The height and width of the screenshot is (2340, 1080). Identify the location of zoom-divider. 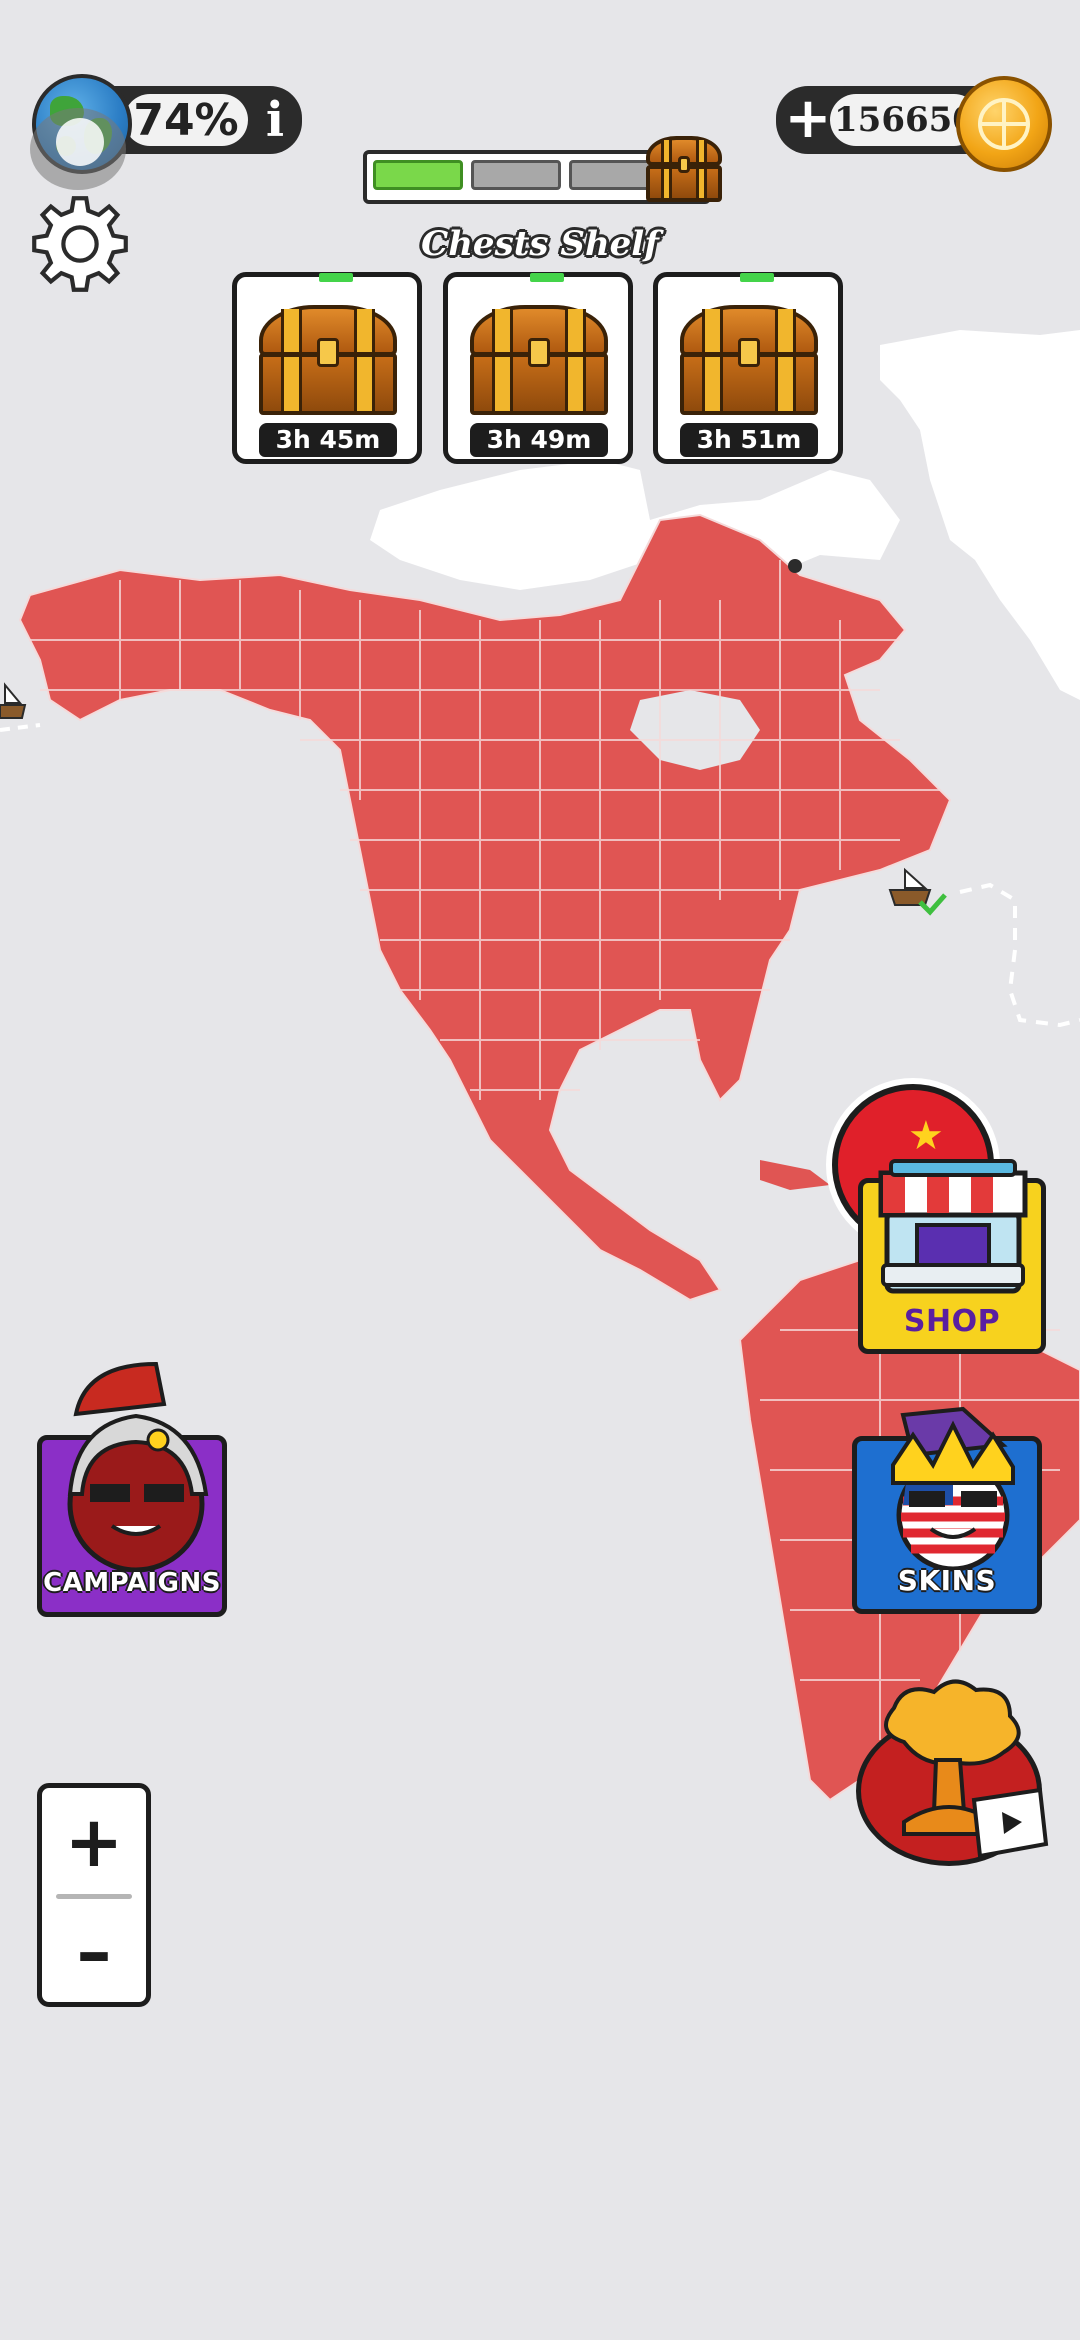
(94, 1896).